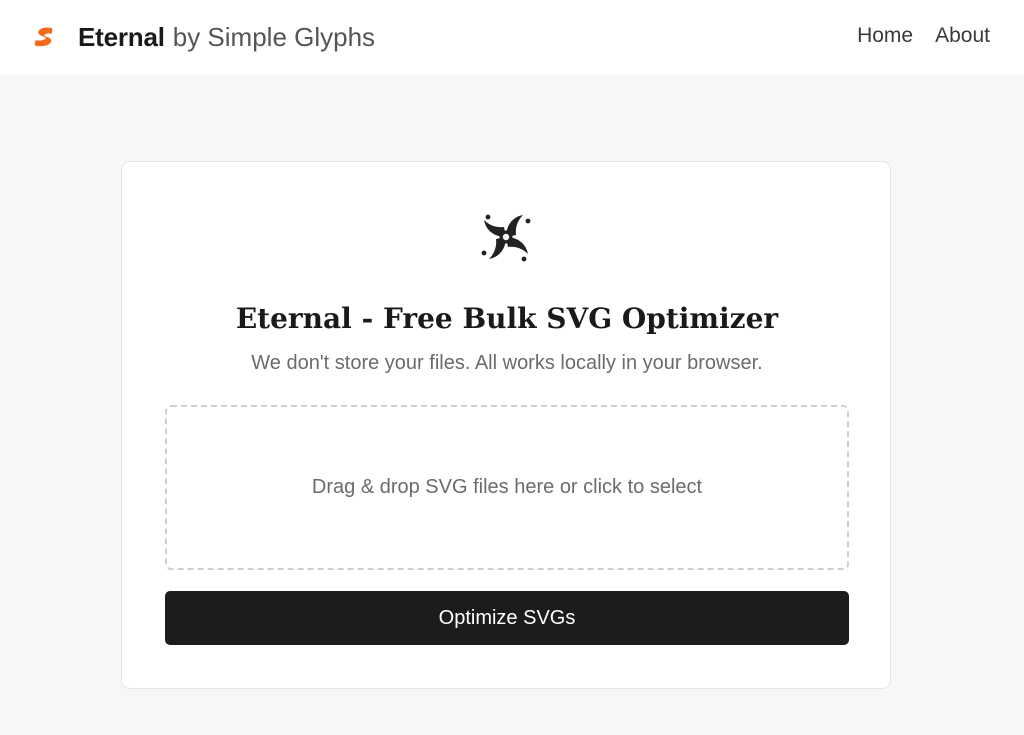 The width and height of the screenshot is (1024, 735). Describe the element at coordinates (962, 36) in the screenshot. I see `nav-about-link: About` at that location.